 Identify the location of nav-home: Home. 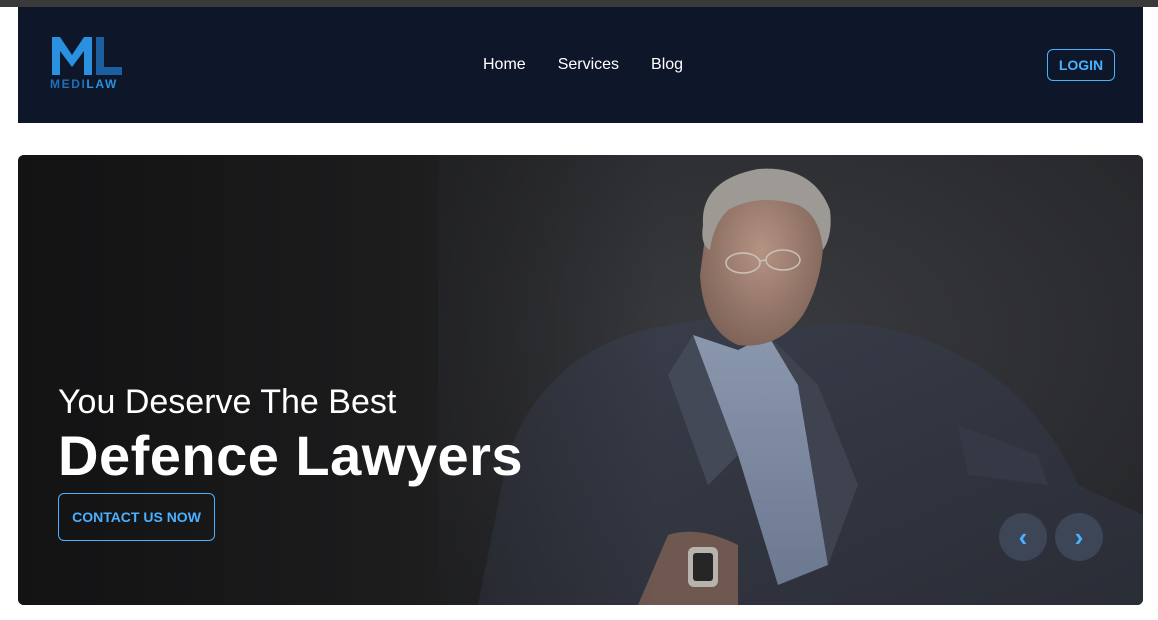
(504, 65).